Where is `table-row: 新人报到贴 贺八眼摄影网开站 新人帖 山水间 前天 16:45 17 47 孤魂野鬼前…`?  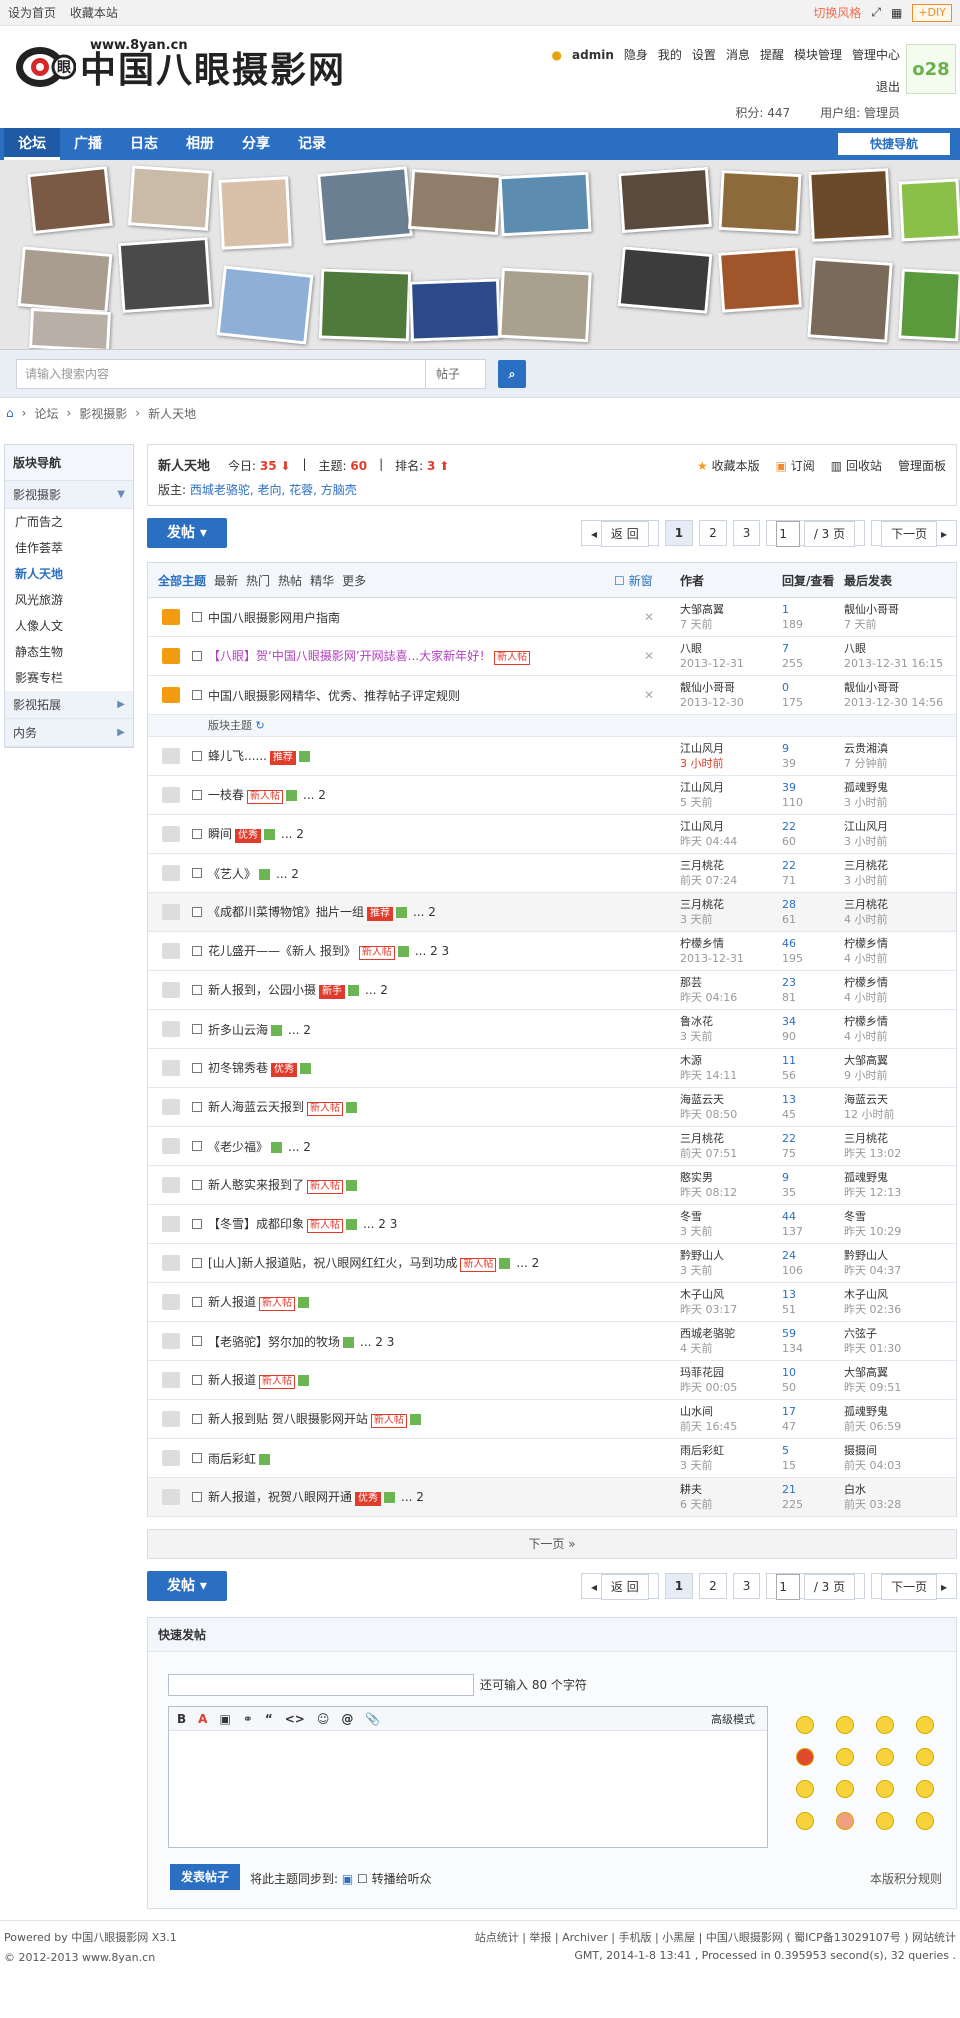
table-row: 新人报到贴 贺八眼摄影网开站 新人帖 山水间 前天 16:45 17 47 孤魂野鬼前… is located at coordinates (552, 1419).